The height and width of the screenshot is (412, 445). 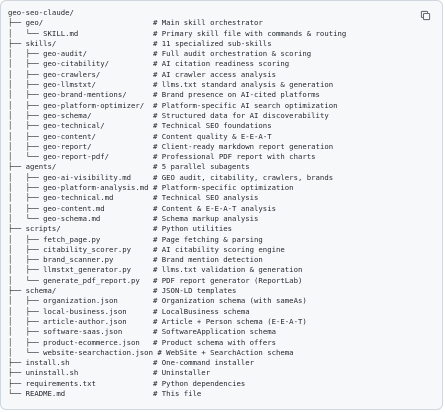 I want to click on tree-path: ├── requirements.txt, so click(x=52, y=383).